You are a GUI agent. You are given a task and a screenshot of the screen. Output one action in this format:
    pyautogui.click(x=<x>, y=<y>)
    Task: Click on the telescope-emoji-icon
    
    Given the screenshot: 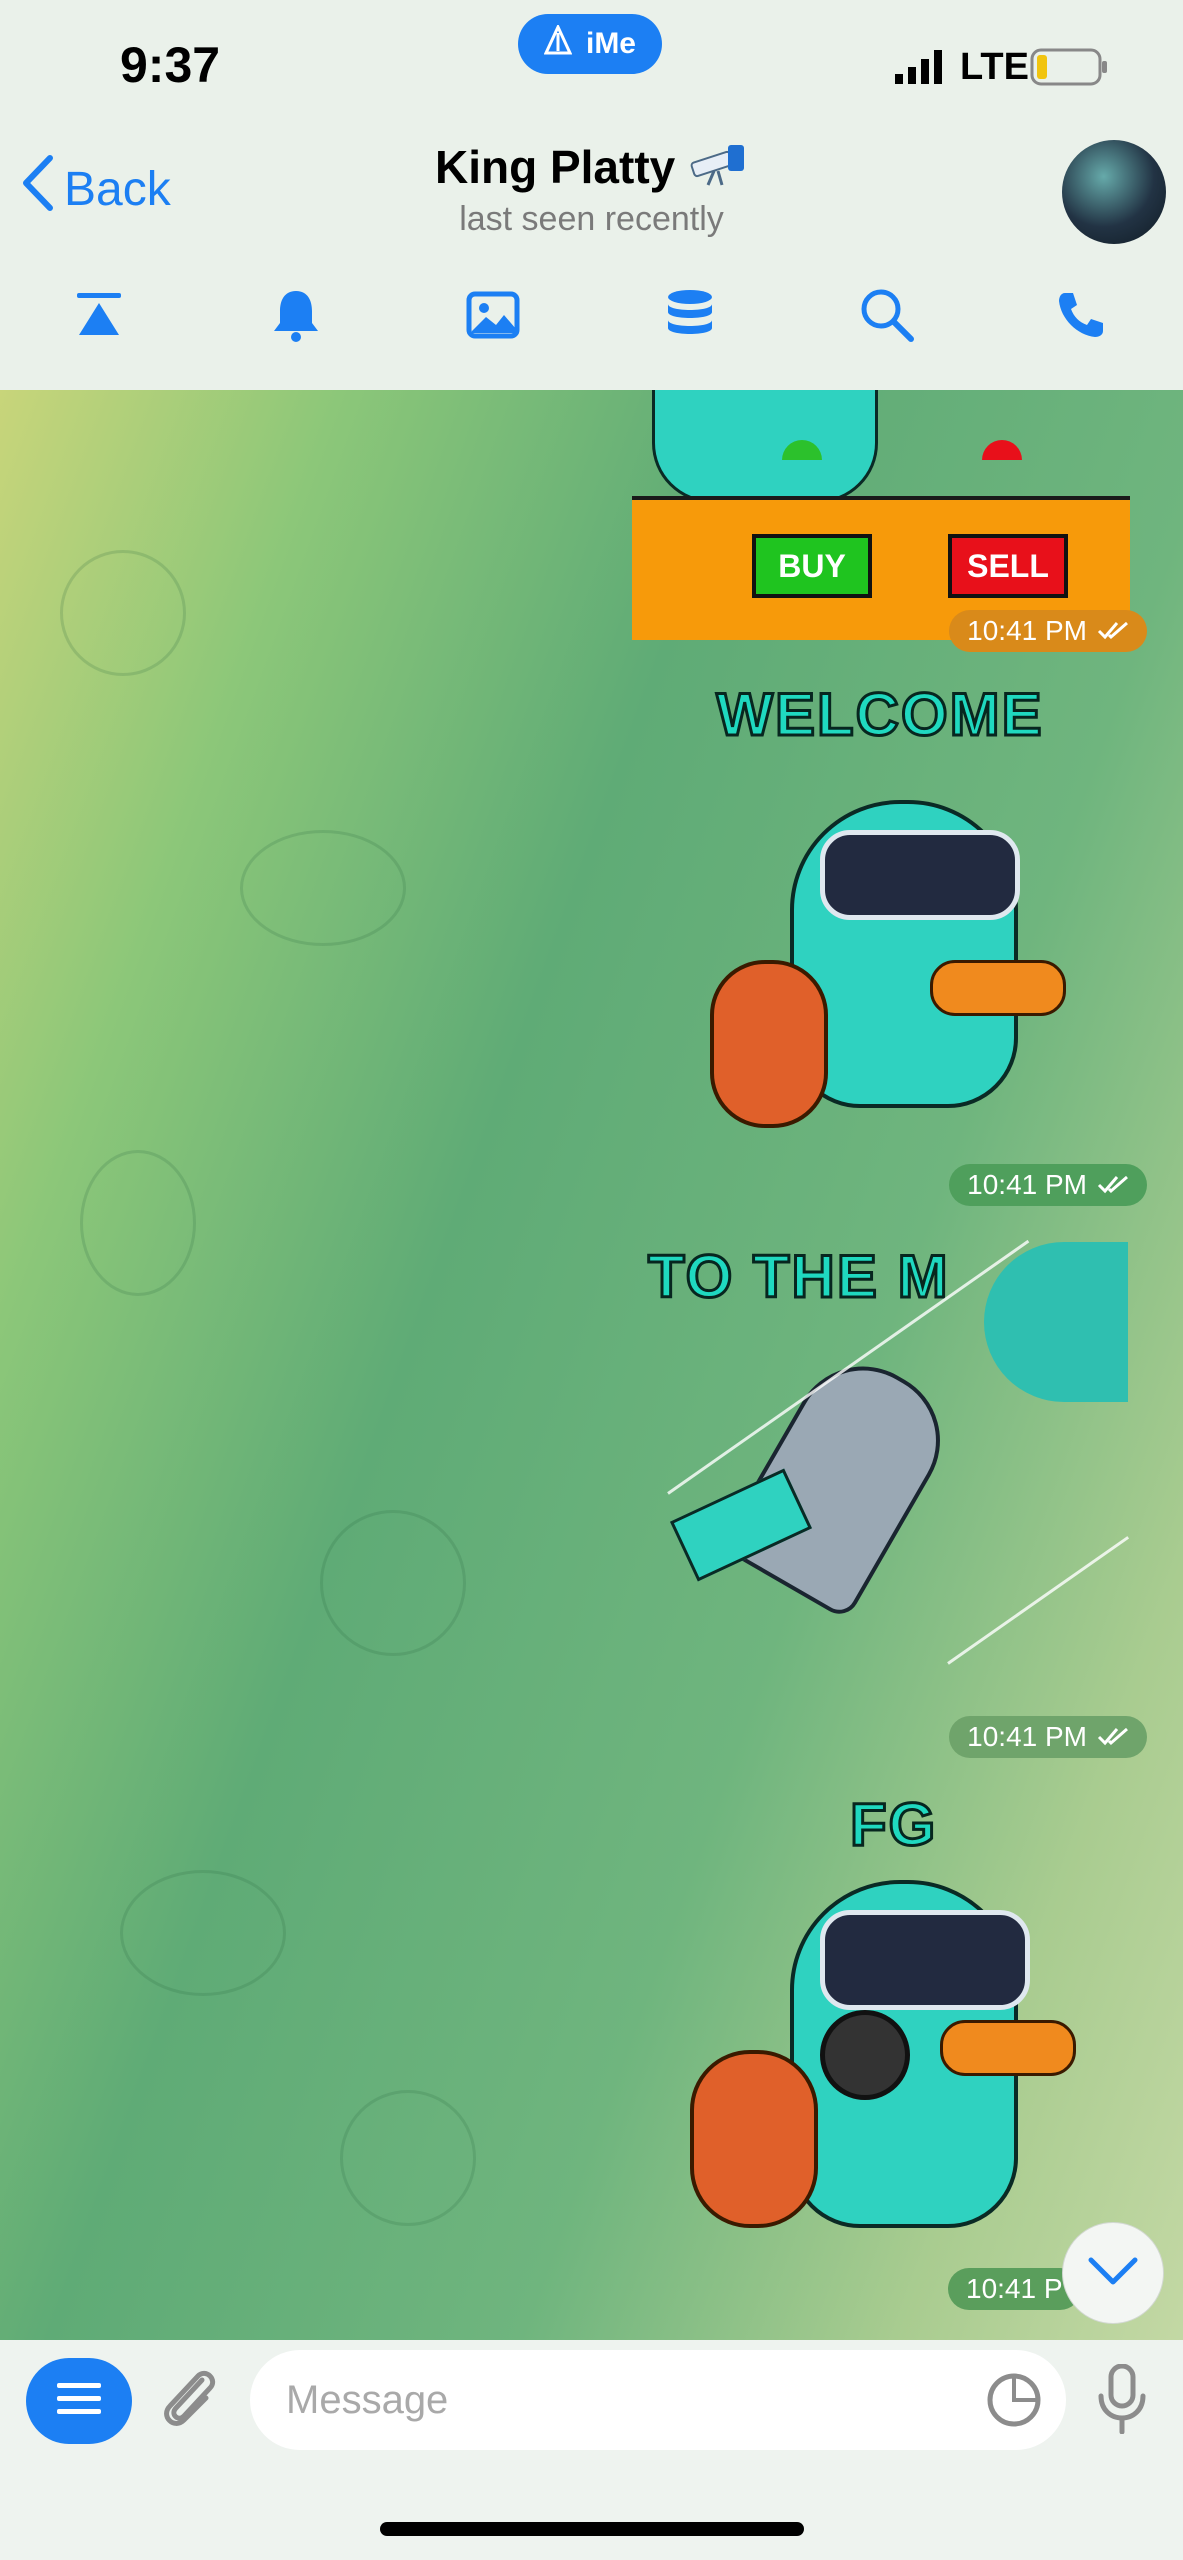 What is the action you would take?
    pyautogui.click(x=718, y=171)
    